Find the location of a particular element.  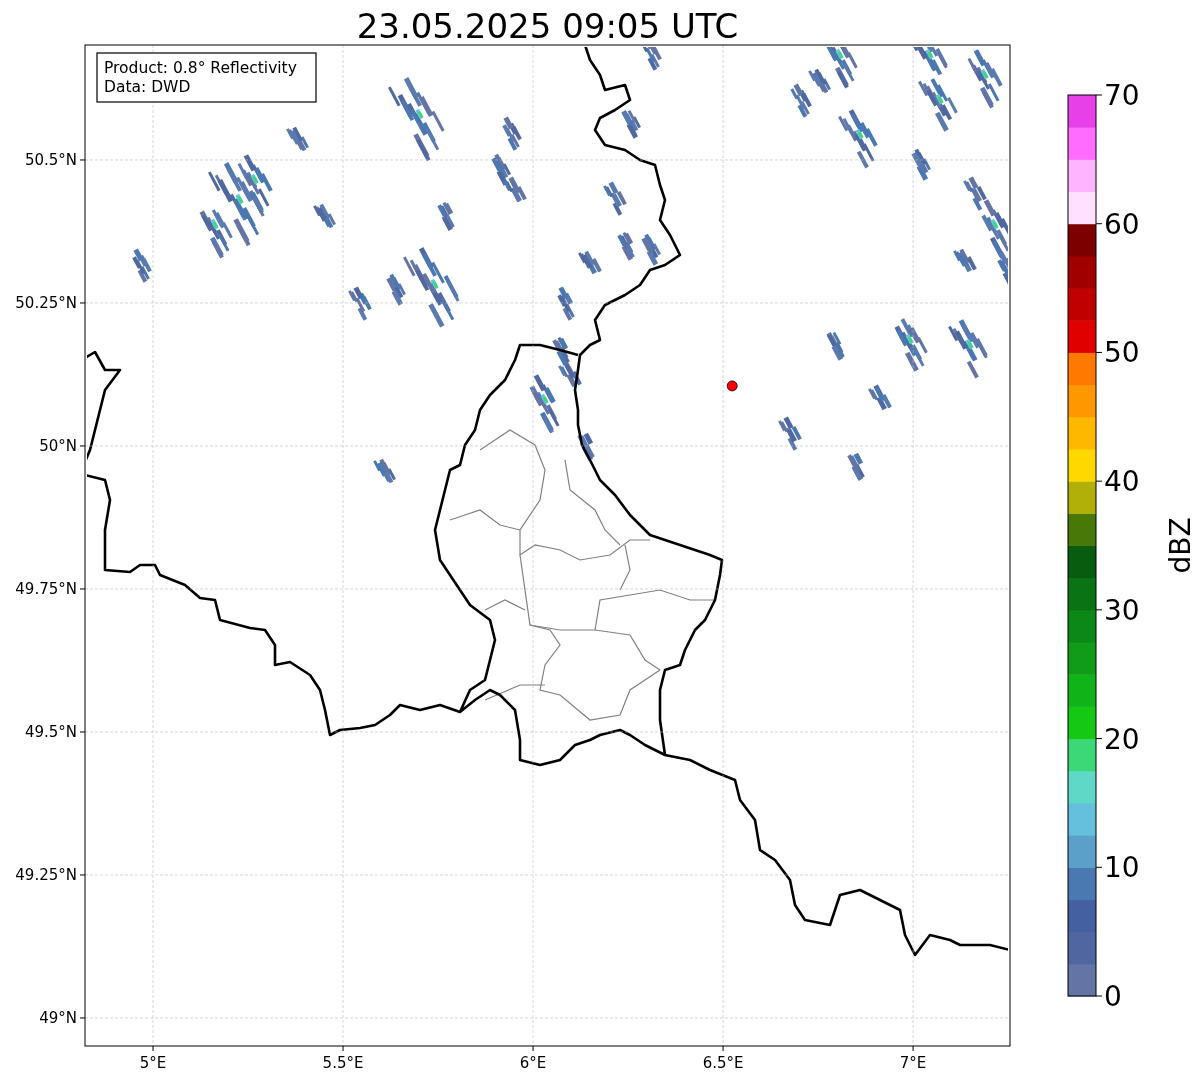

axis-tick-label: 6°E is located at coordinates (533, 1063).